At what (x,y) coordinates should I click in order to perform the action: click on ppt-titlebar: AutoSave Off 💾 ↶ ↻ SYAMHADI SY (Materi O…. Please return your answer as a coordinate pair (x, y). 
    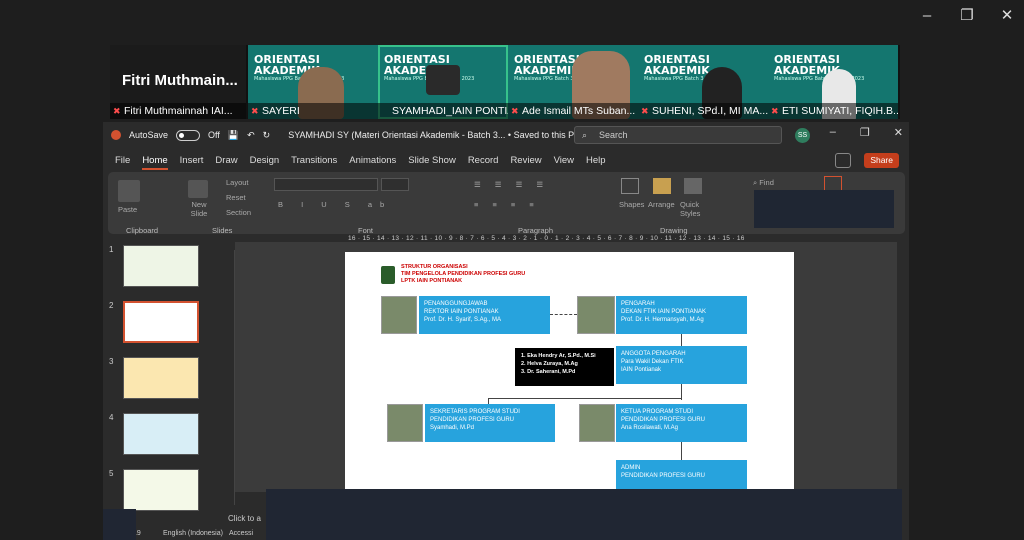
    Looking at the image, I should click on (506, 135).